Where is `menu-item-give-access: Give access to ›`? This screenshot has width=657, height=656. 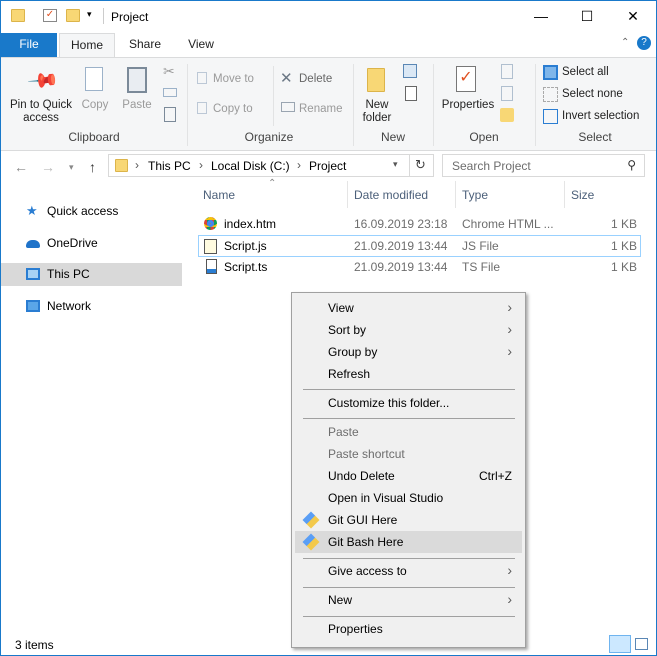
menu-item-give-access: Give access to › is located at coordinates (408, 571).